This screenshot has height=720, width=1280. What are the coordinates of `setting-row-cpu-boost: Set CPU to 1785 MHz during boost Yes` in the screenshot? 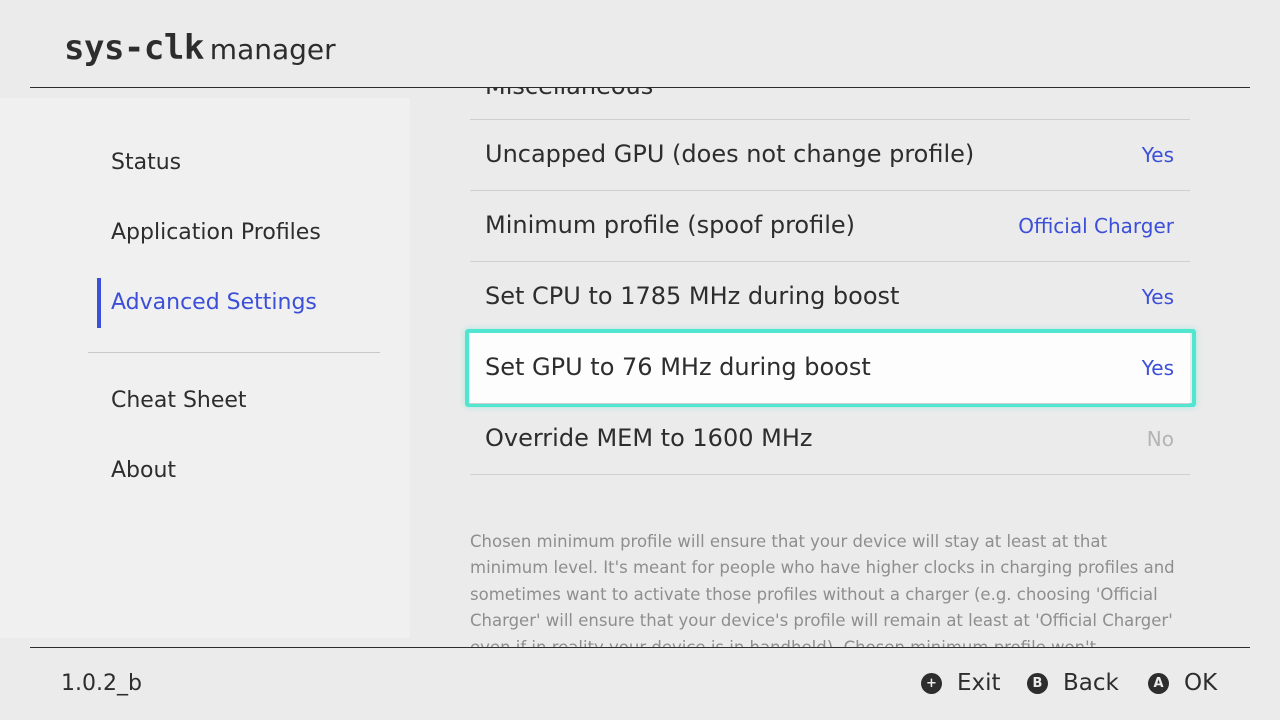 It's located at (830, 296).